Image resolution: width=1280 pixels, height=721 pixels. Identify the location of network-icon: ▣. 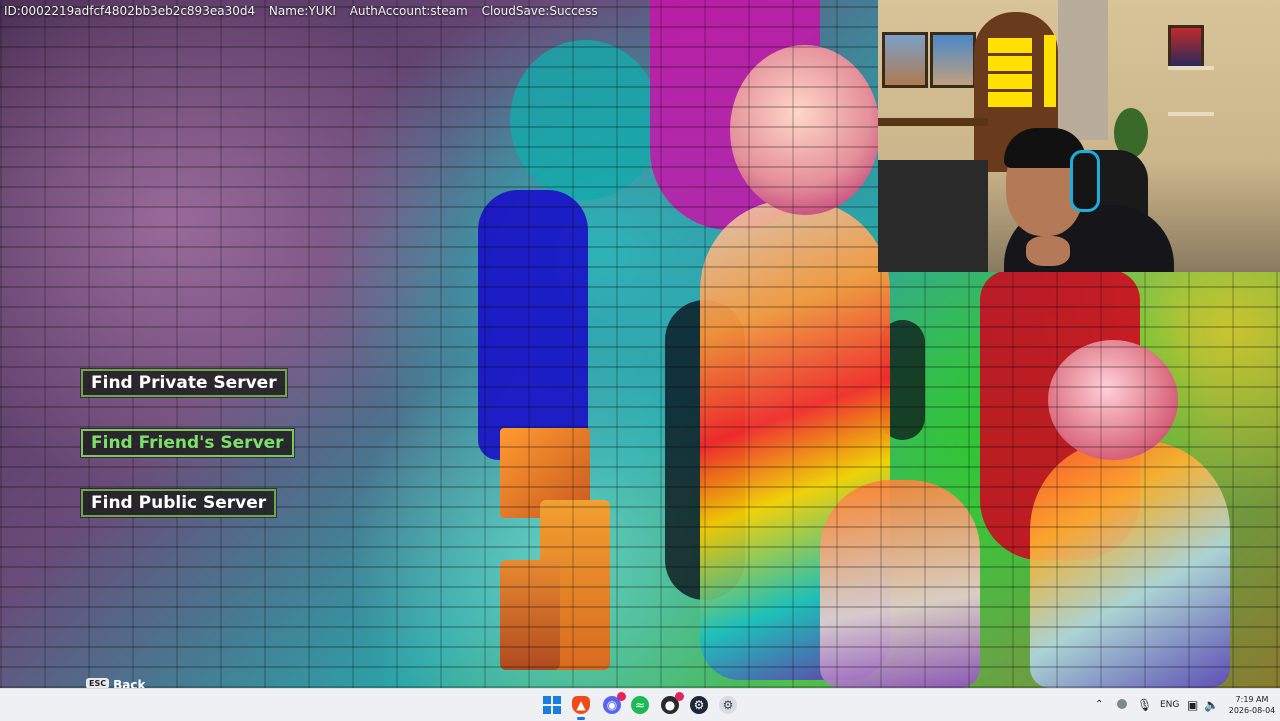
(1192, 705).